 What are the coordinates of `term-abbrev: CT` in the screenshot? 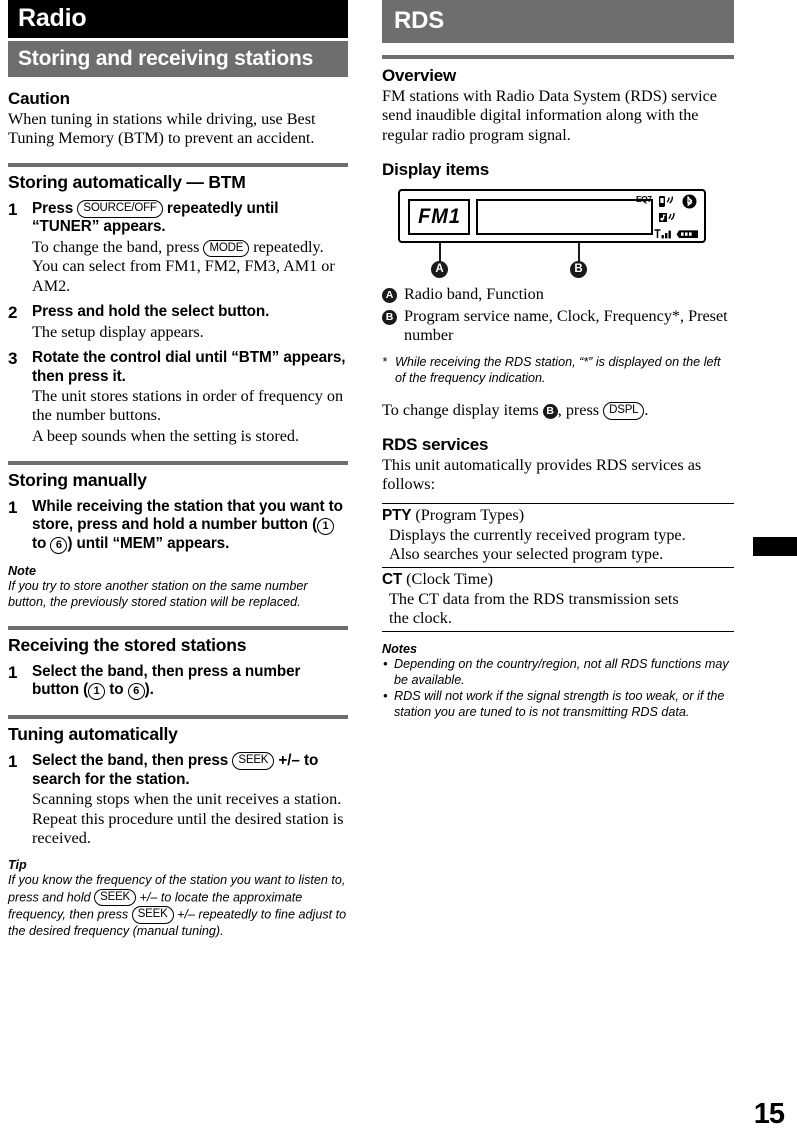 It's located at (392, 580).